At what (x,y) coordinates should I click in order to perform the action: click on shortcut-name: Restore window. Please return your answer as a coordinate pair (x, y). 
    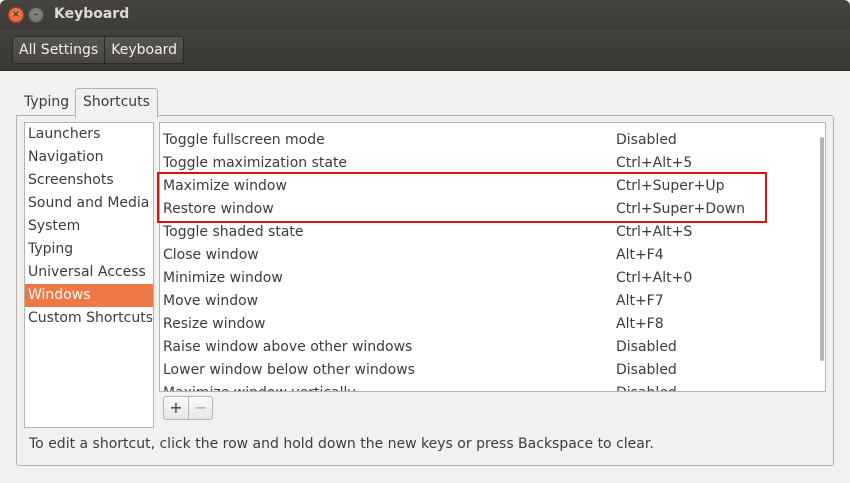
    Looking at the image, I should click on (218, 209).